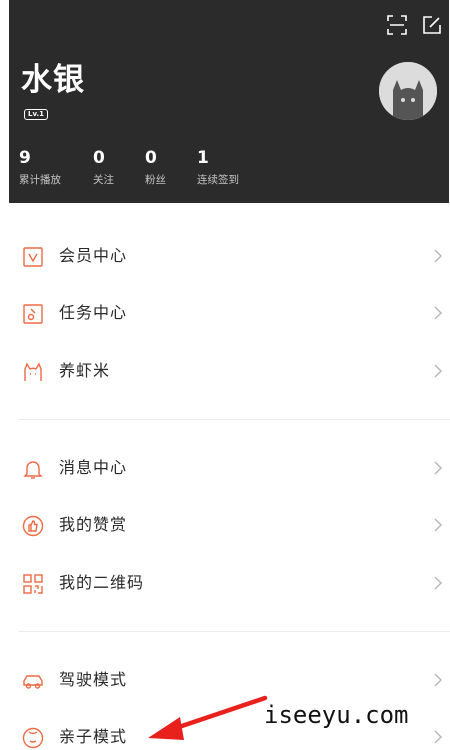  I want to click on menu-item-message-center: 消息中心, so click(225, 468).